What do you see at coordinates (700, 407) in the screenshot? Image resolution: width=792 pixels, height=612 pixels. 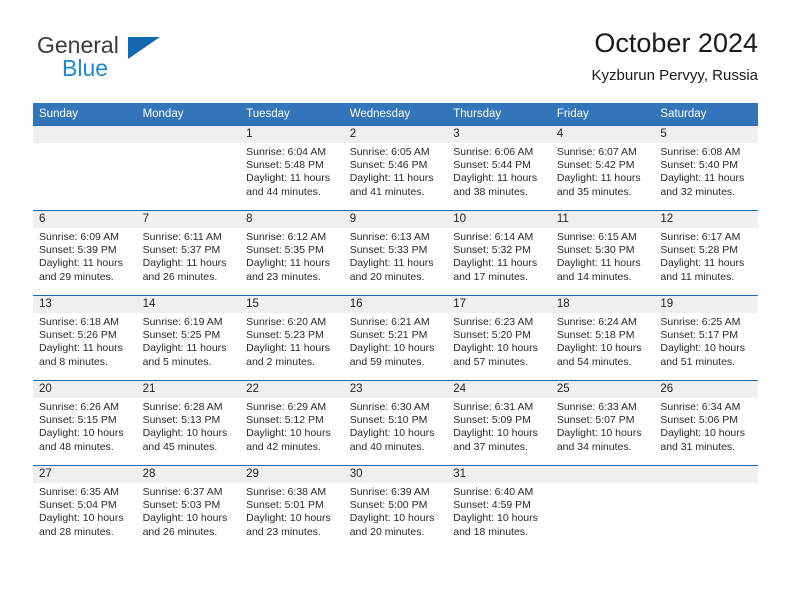 I see `day-detail-line: Sunrise: 6:34 AM` at bounding box center [700, 407].